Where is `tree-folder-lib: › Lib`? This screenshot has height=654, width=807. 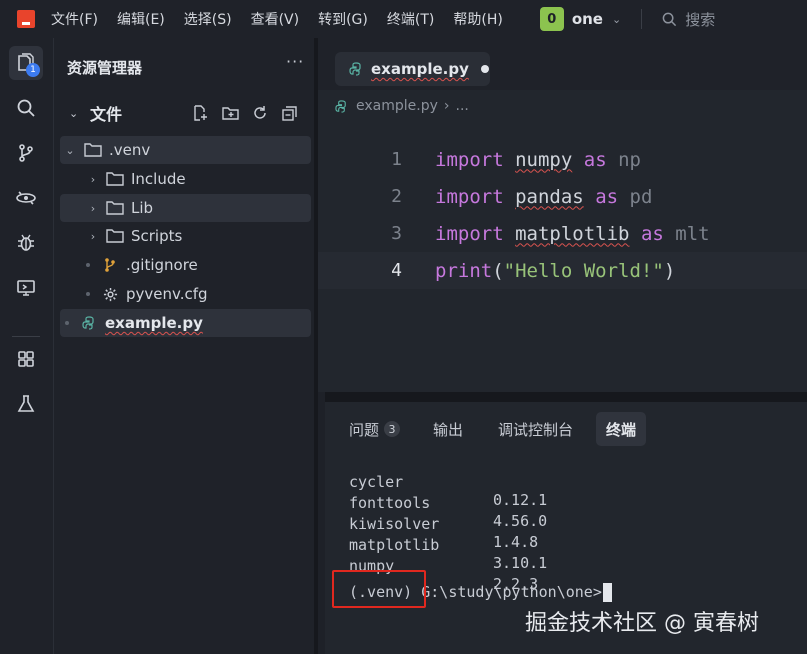 tree-folder-lib: › Lib is located at coordinates (185, 208).